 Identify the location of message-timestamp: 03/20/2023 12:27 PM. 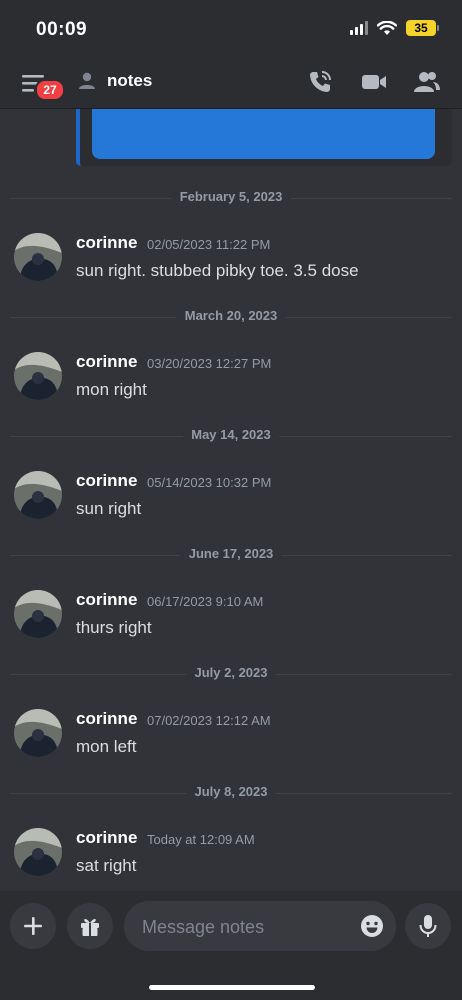
(209, 363).